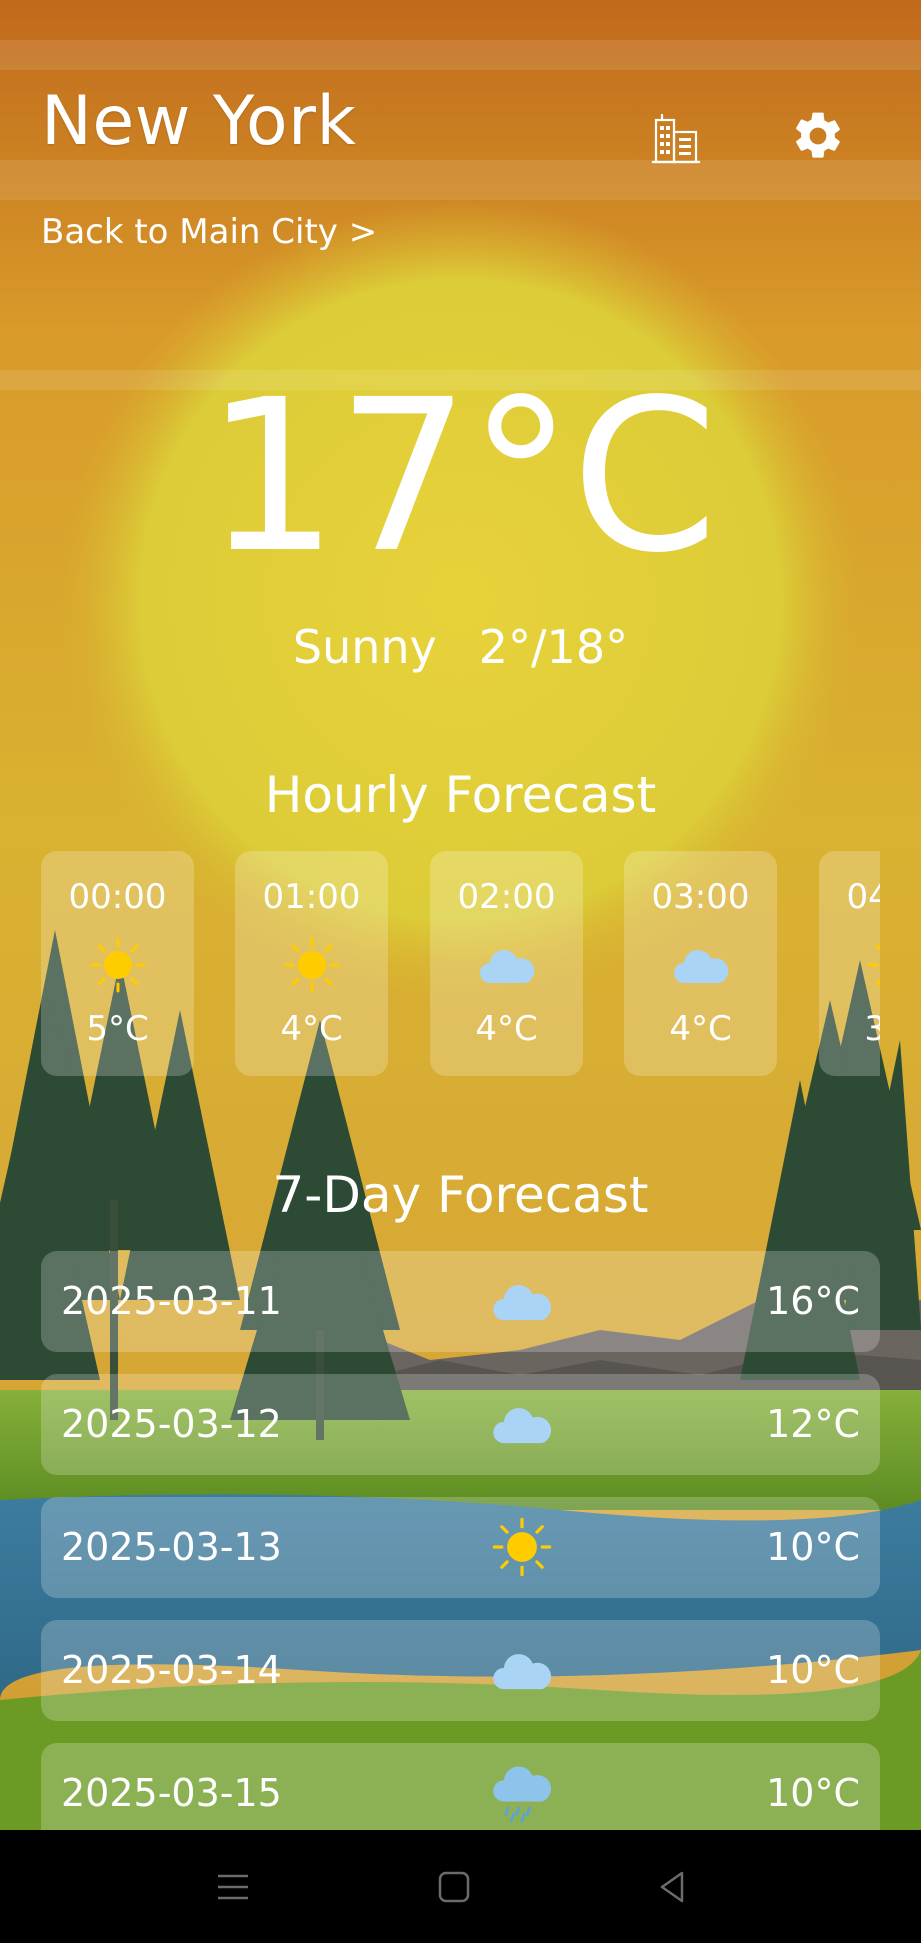  Describe the element at coordinates (364, 647) in the screenshot. I see `current-condition: Sunny` at that location.